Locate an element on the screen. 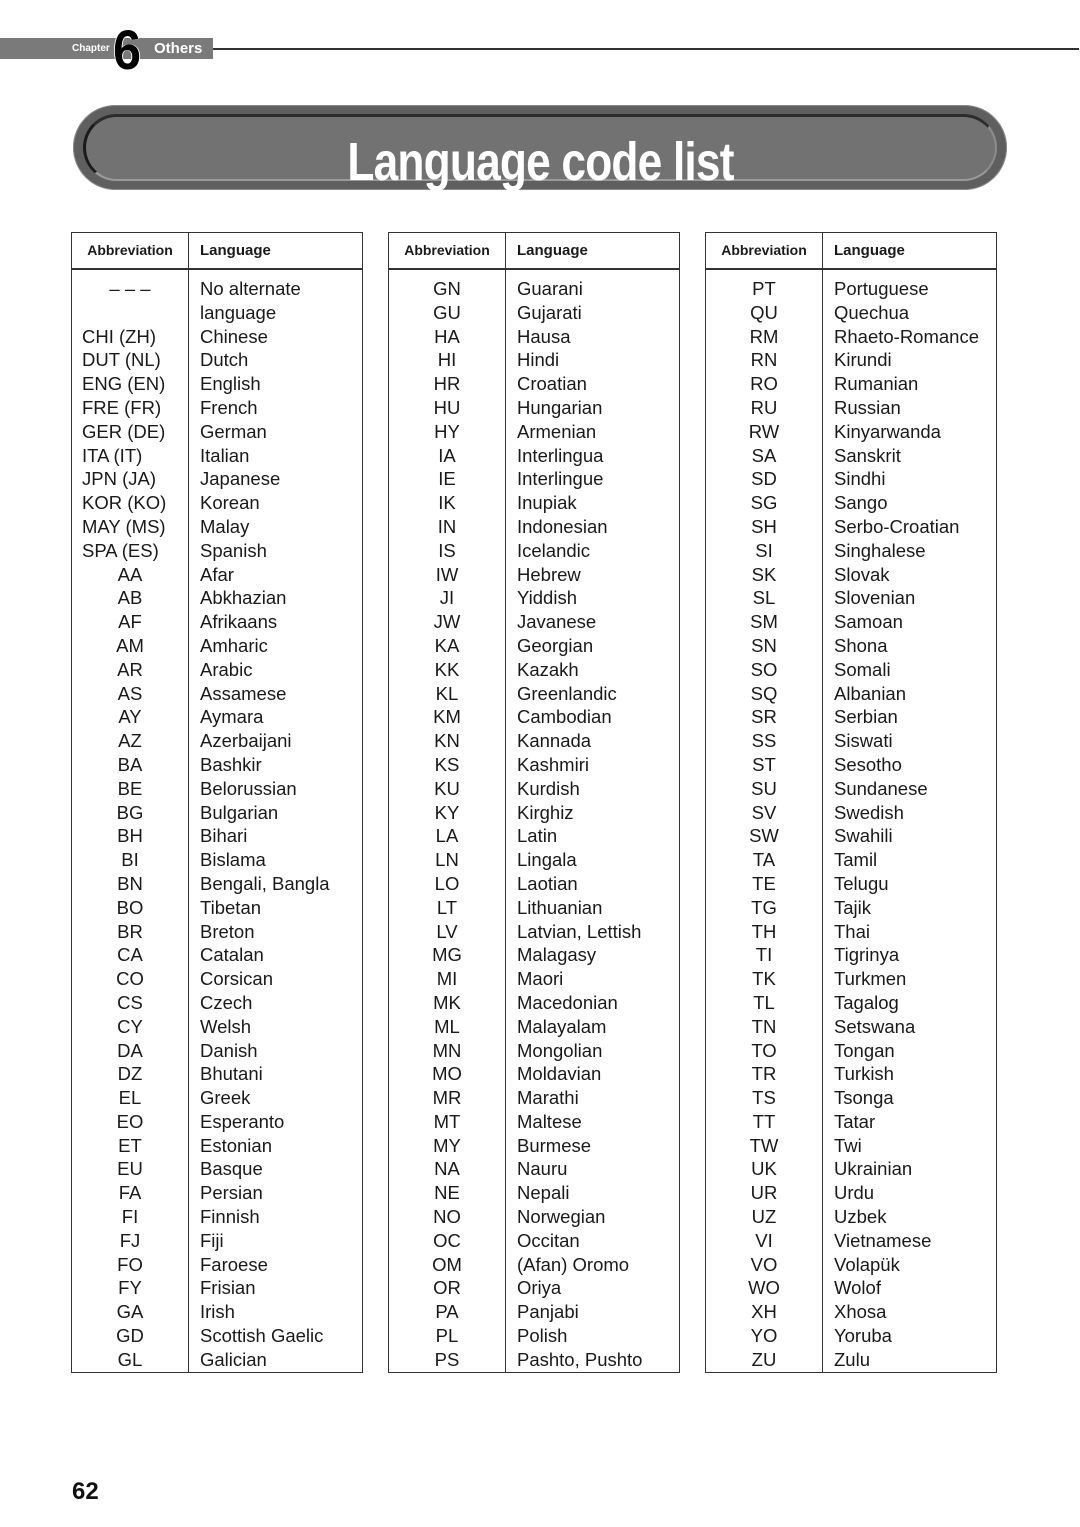  language-cell: Kazakh is located at coordinates (548, 669).